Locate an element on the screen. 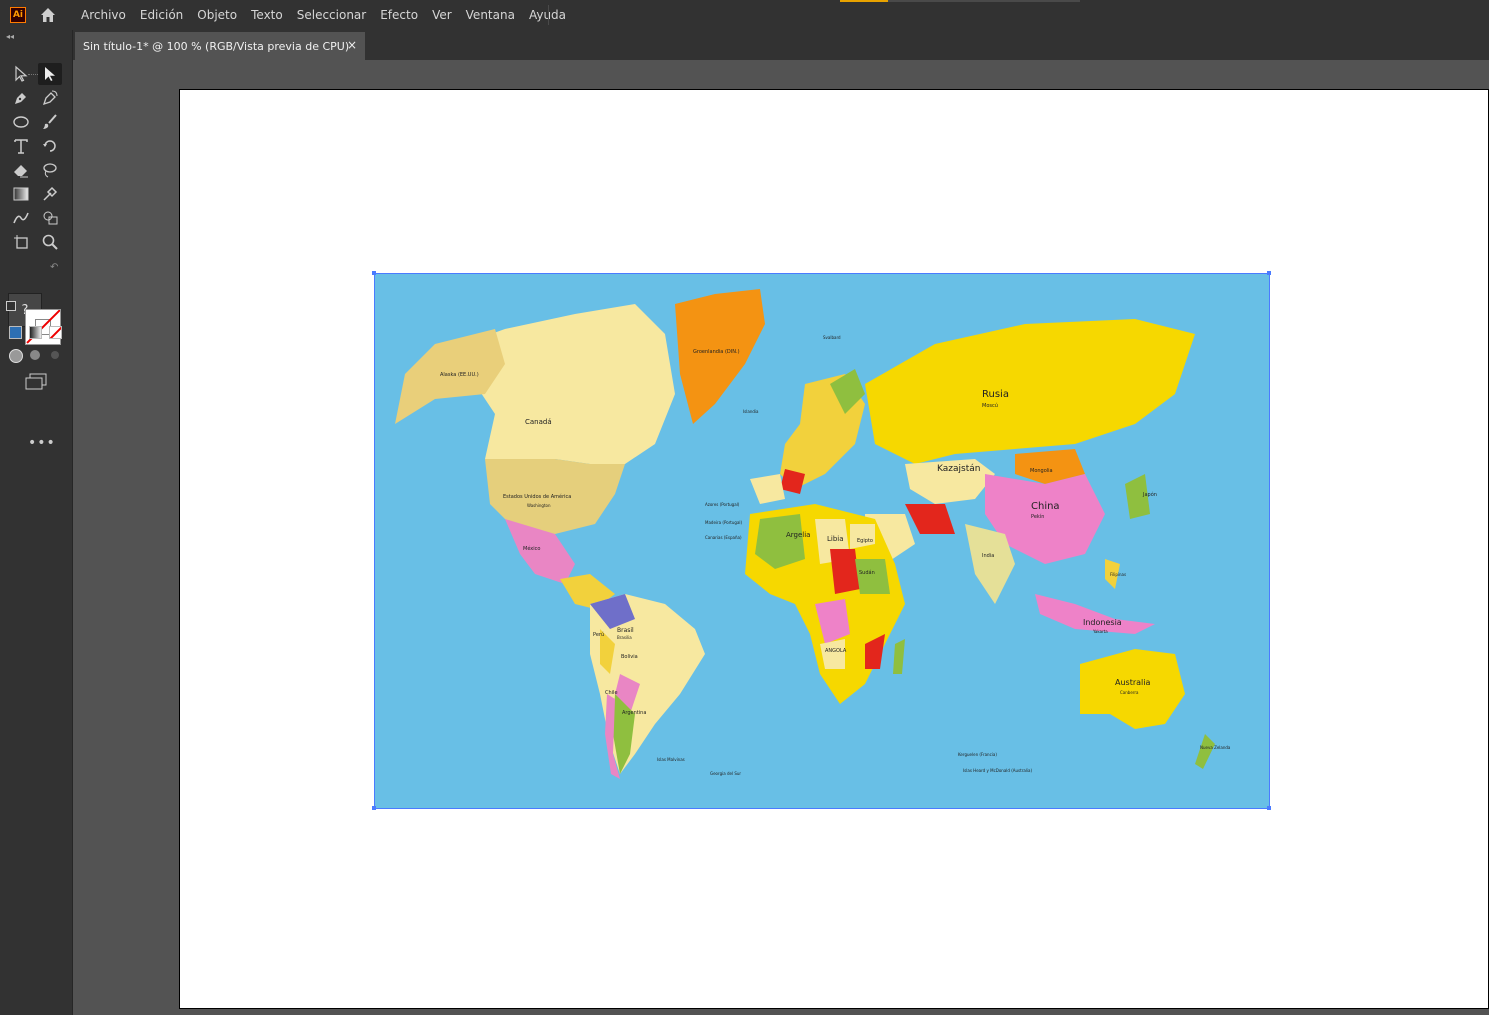 This screenshot has height=1015, width=1489. zoom-tool-icon is located at coordinates (50, 242).